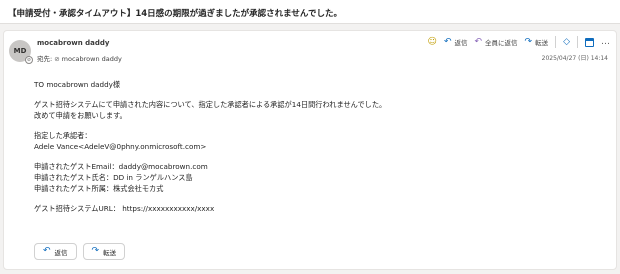  What do you see at coordinates (45, 59) in the screenshot?
I see `to-label: 宛先:` at bounding box center [45, 59].